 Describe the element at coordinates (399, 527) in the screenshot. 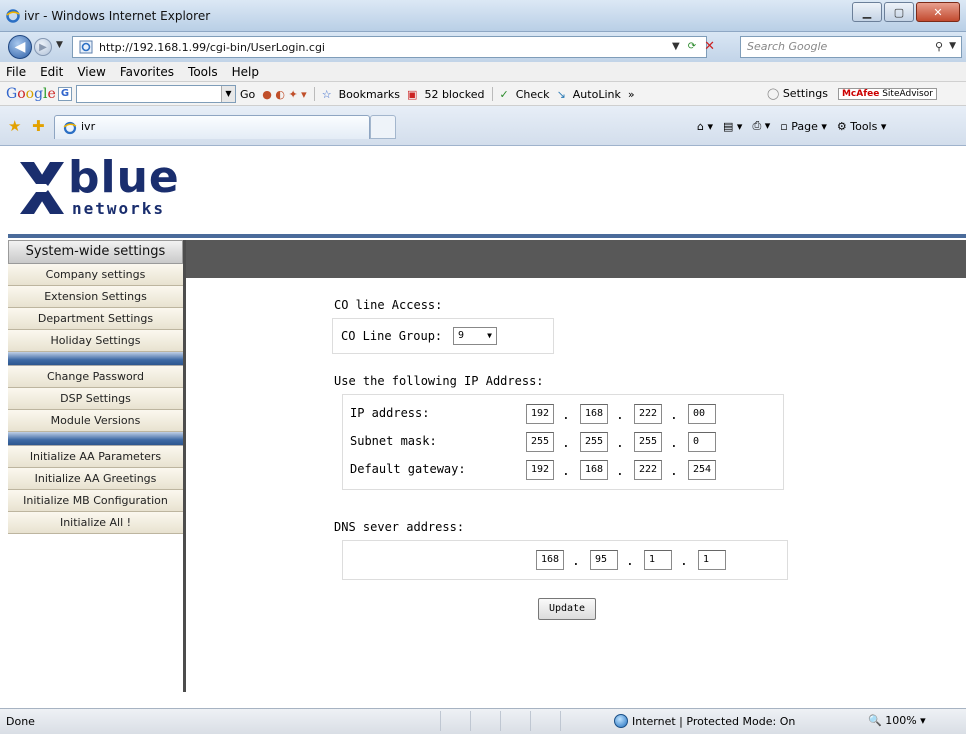

I see `dns-section-title: DNS sever address:` at that location.